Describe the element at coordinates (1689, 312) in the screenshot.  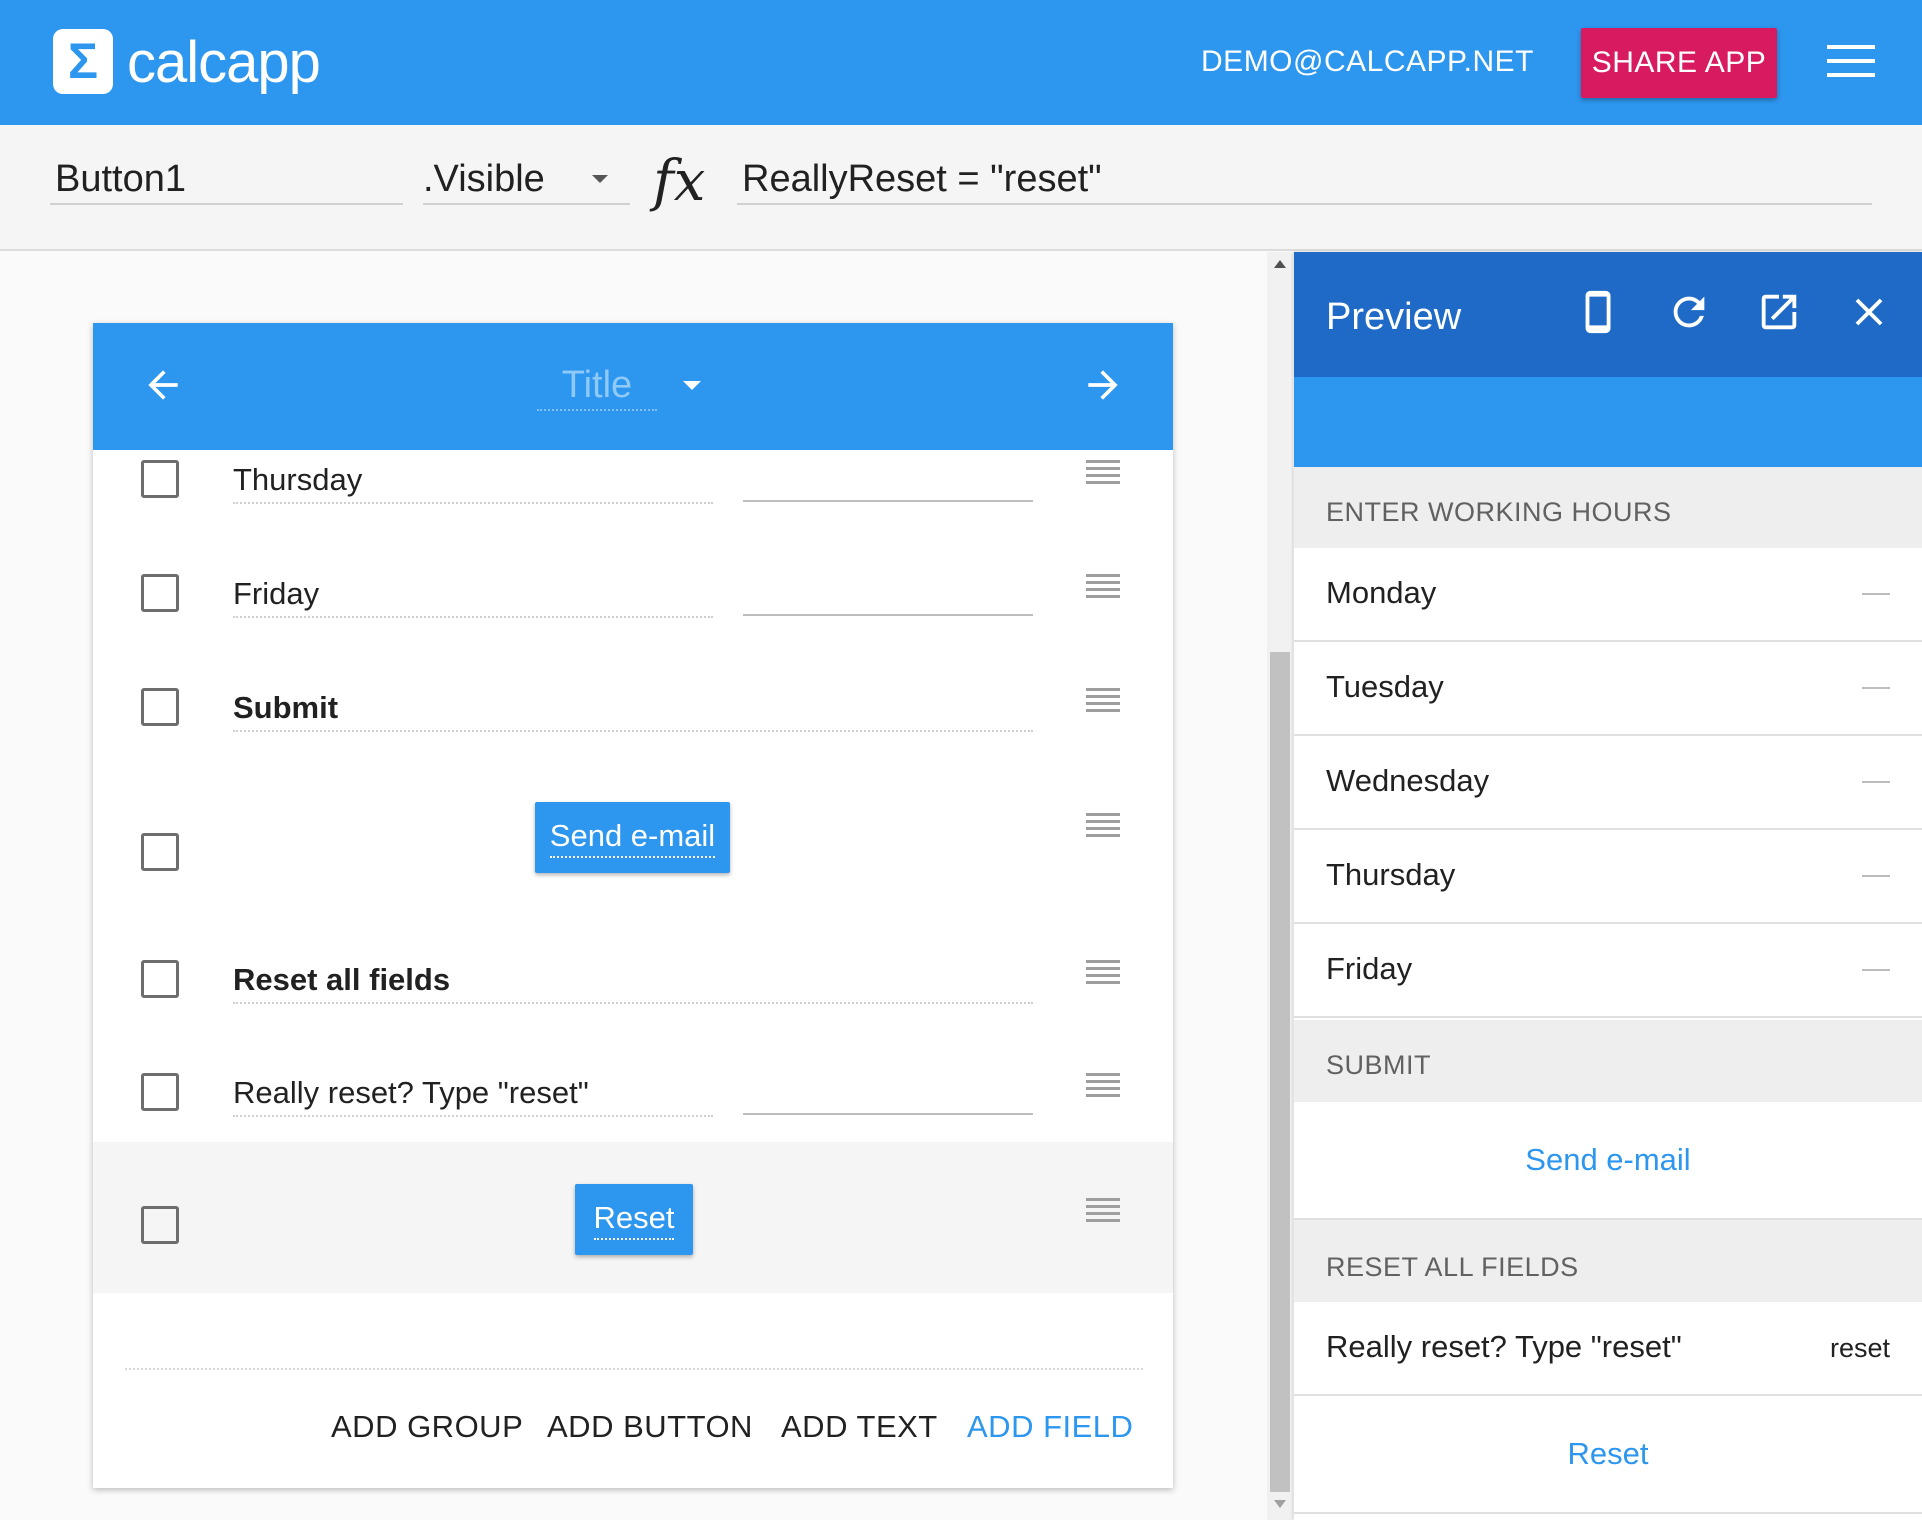
I see `refresh-icon` at that location.